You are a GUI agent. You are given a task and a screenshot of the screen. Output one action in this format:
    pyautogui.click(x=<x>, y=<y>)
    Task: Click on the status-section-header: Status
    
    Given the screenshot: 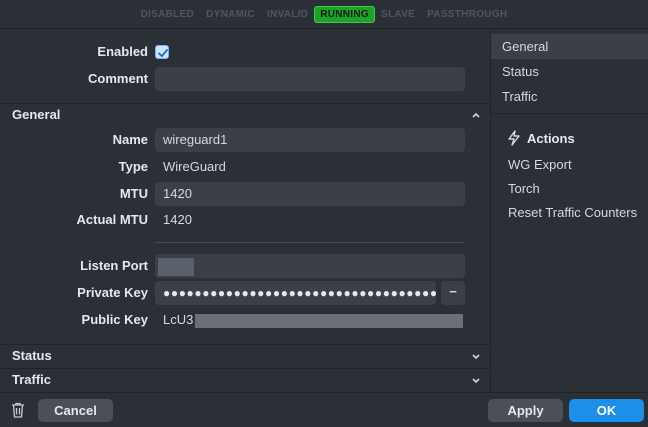 What is the action you would take?
    pyautogui.click(x=244, y=356)
    